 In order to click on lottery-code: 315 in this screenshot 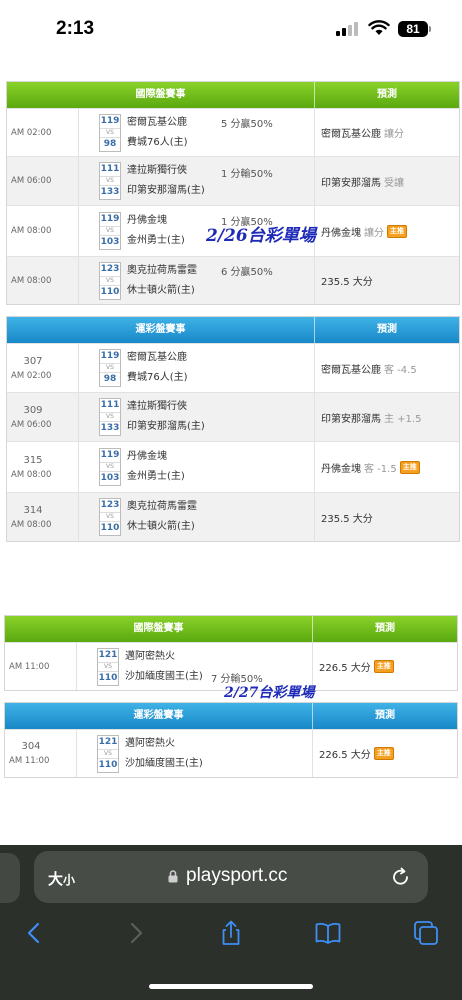, I will do `click(33, 460)`.